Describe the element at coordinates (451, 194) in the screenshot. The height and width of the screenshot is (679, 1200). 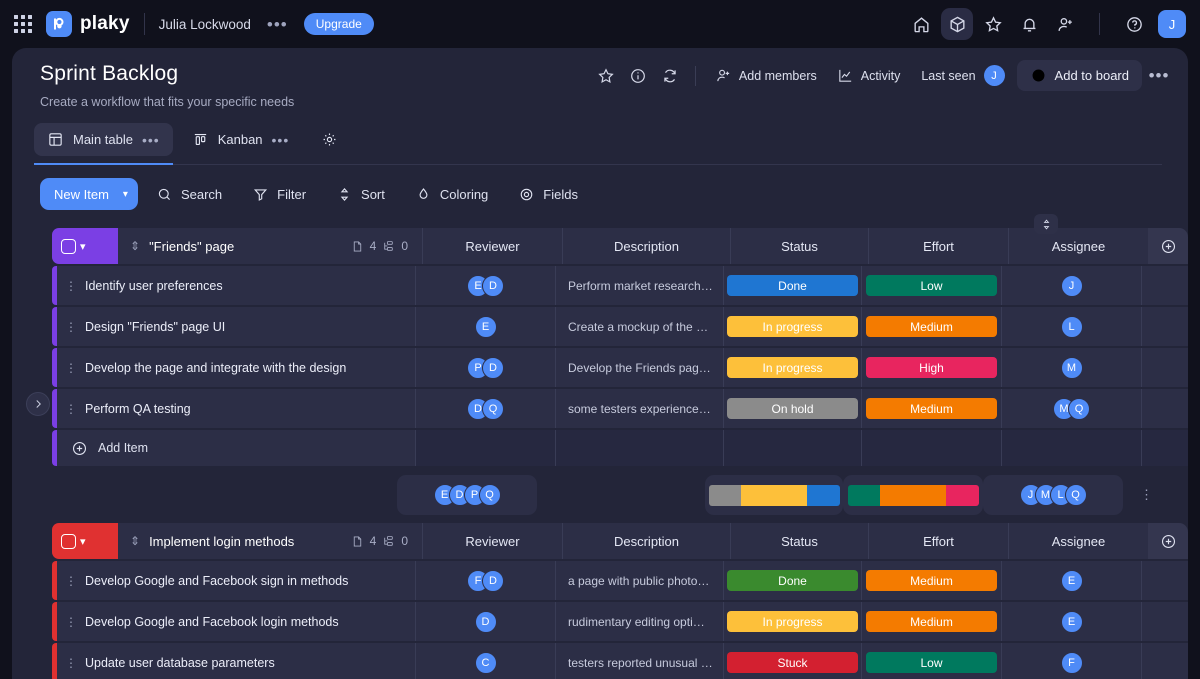
I see `coloring-button: Coloring` at that location.